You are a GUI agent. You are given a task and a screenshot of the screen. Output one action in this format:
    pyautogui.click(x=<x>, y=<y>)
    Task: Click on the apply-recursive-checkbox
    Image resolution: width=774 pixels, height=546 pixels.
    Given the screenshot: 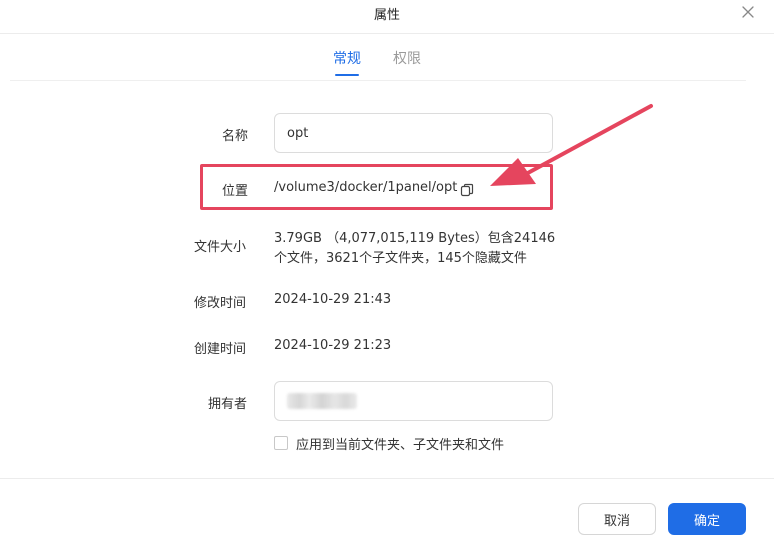 What is the action you would take?
    pyautogui.click(x=281, y=443)
    